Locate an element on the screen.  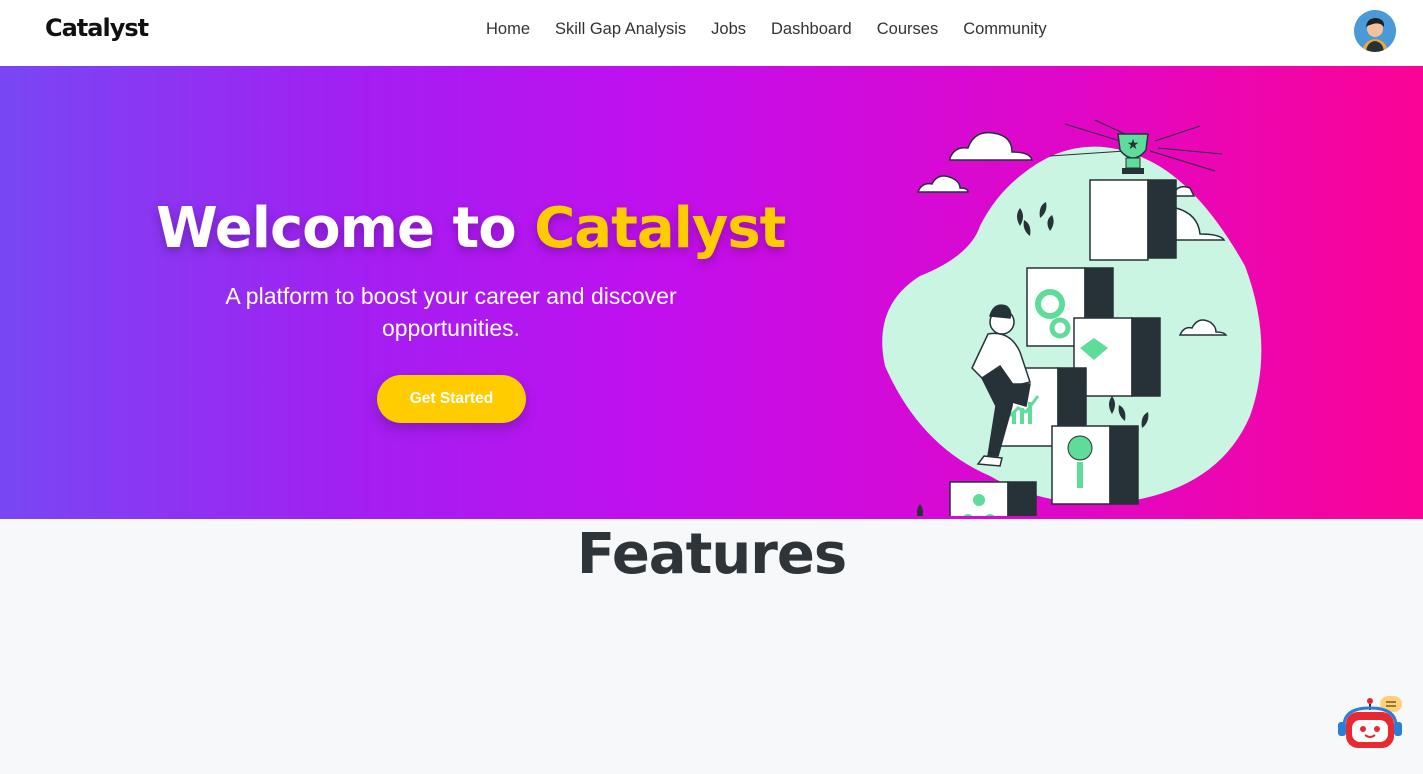
nav-item-courses: Courses is located at coordinates (907, 29).